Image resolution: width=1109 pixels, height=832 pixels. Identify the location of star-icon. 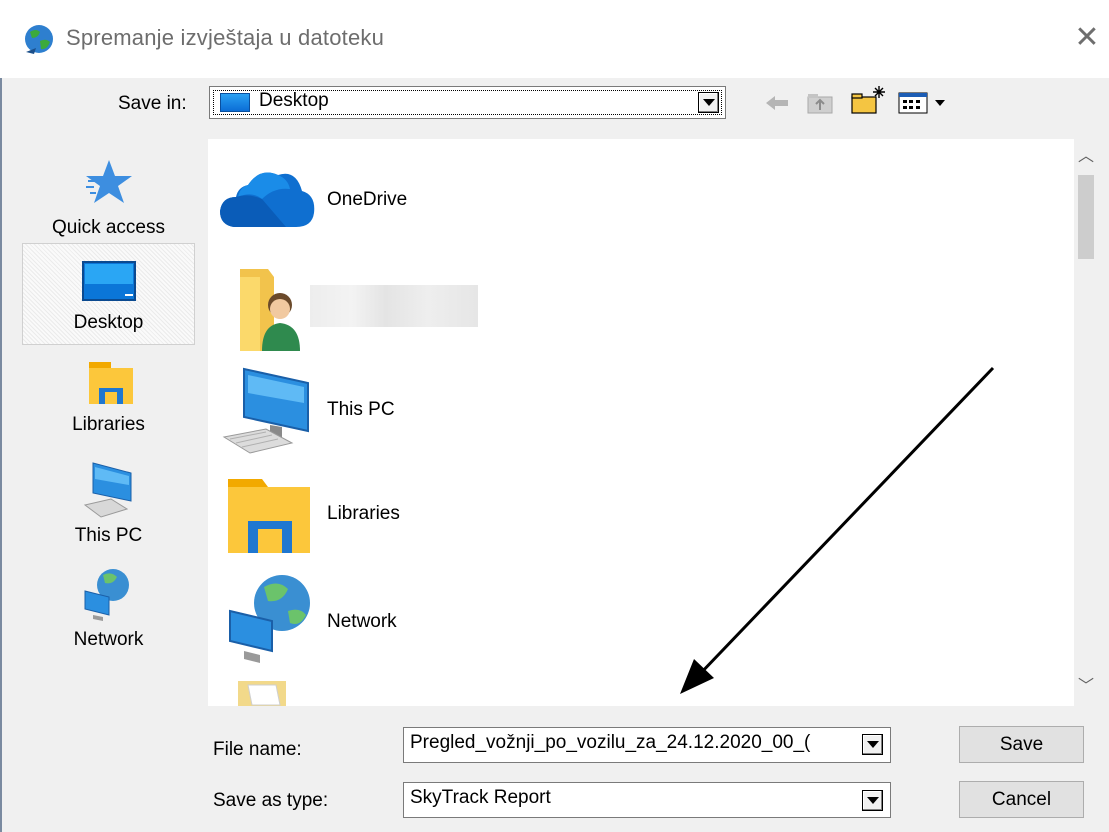
(108, 181).